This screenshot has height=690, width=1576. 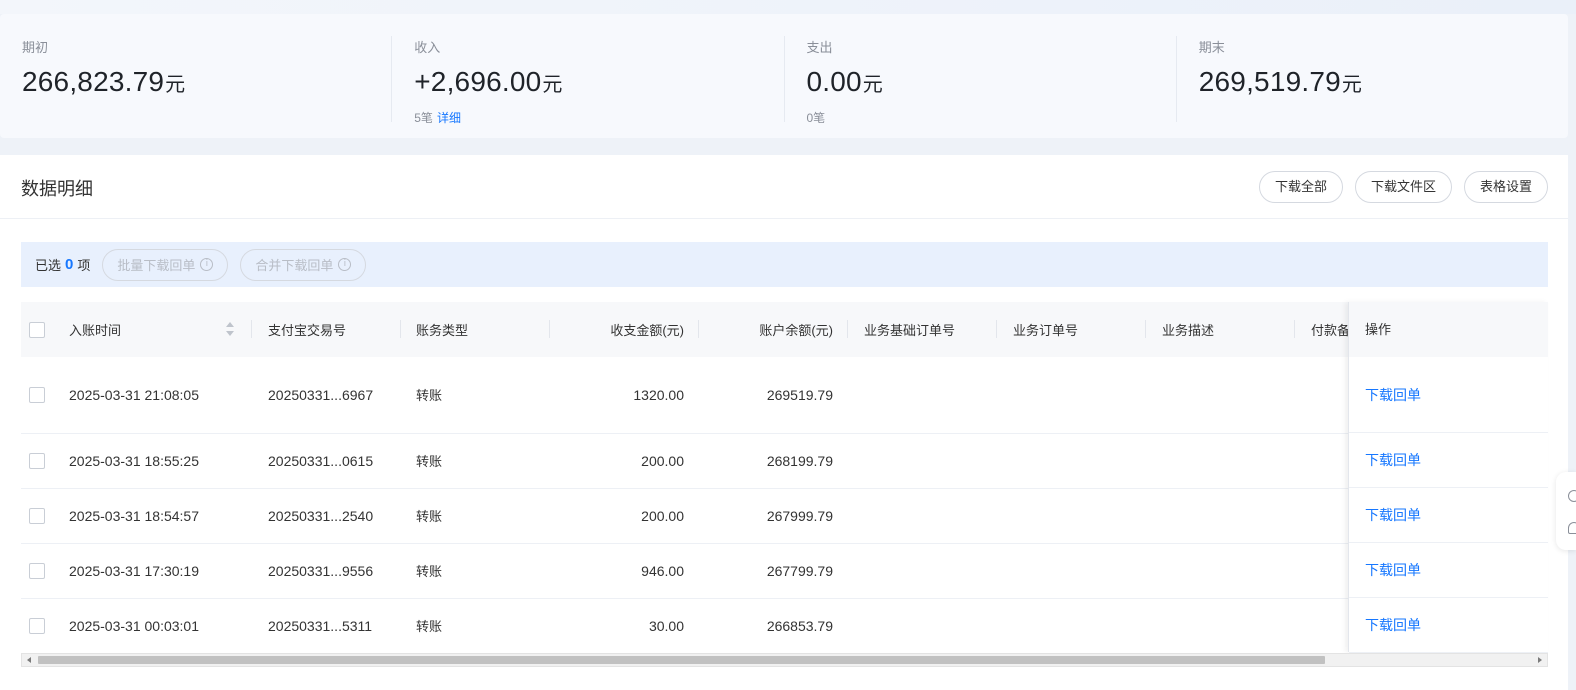 I want to click on merge-download-label: 合并下载回单, so click(x=294, y=265).